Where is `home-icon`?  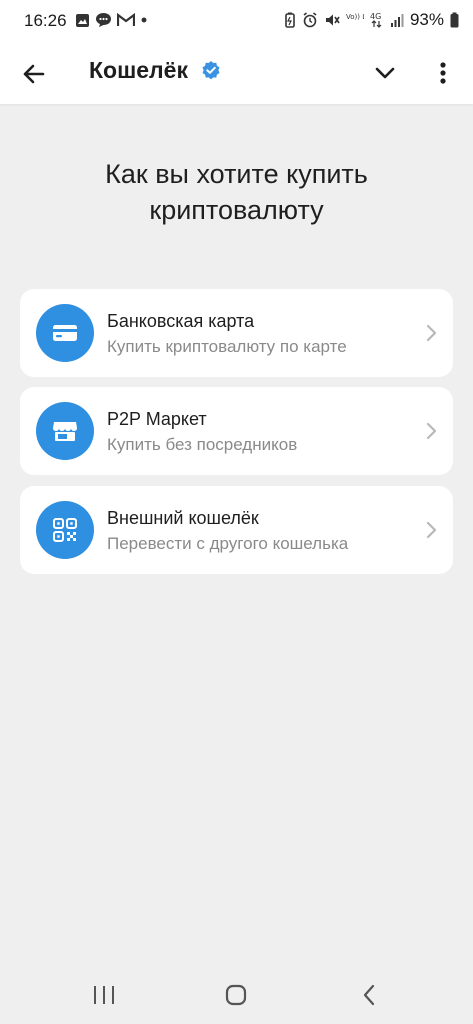
home-icon is located at coordinates (236, 995).